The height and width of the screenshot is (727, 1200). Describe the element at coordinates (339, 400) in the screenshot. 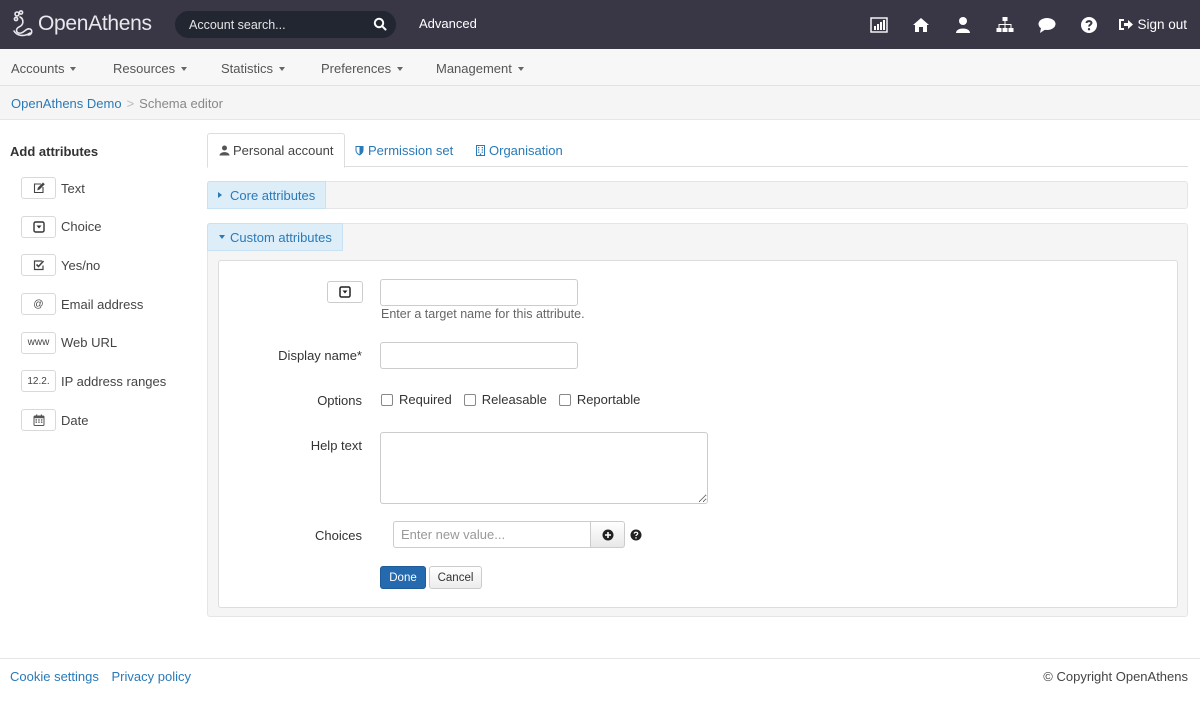

I see `options-label: Options` at that location.